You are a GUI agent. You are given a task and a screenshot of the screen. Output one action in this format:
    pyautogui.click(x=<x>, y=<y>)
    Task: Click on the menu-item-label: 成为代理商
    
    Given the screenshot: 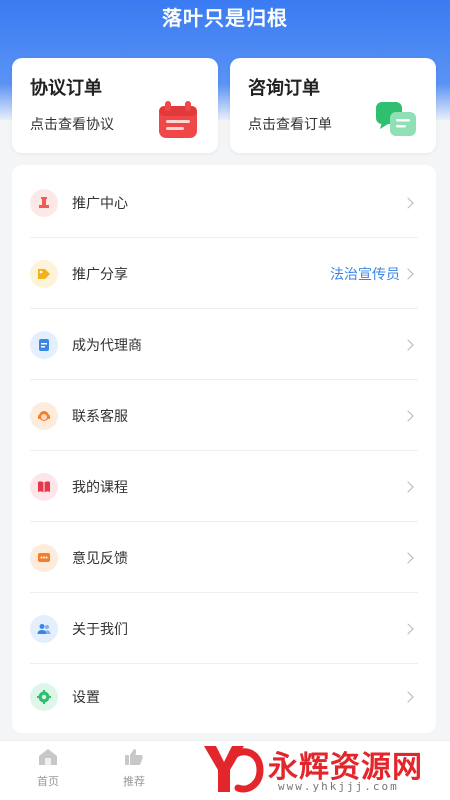 What is the action you would take?
    pyautogui.click(x=107, y=345)
    